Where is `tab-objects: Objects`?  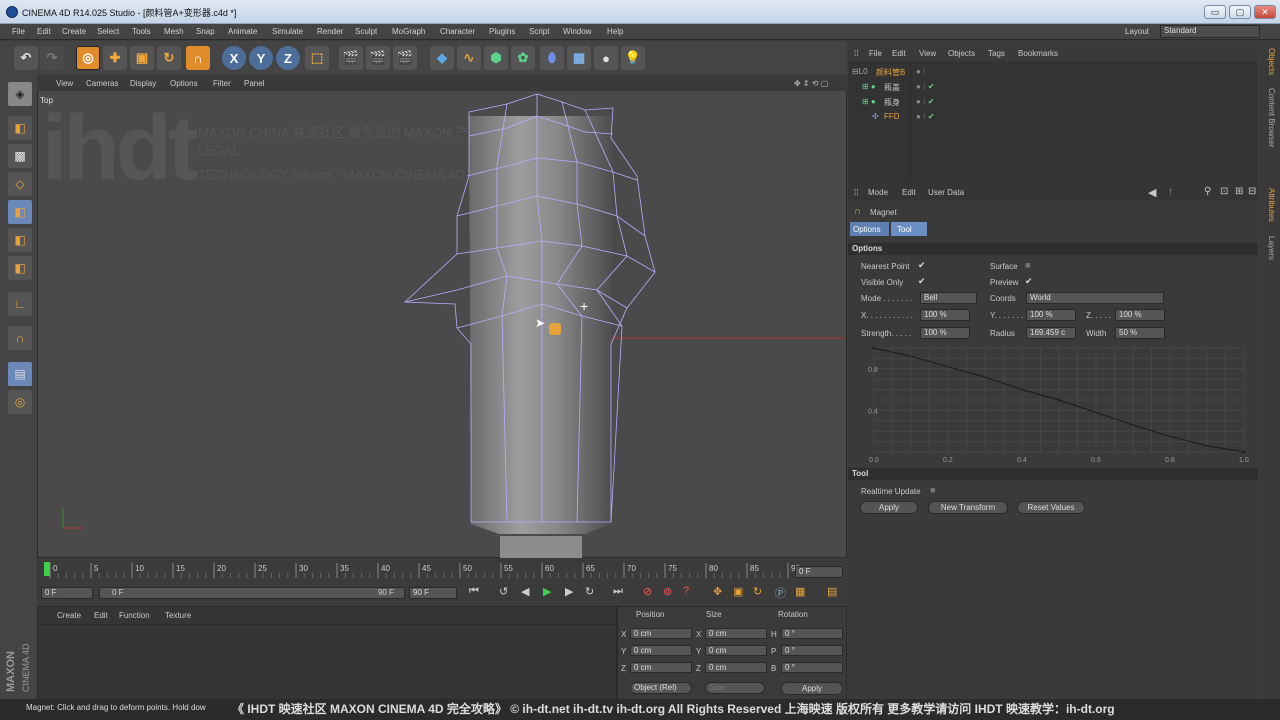
tab-objects: Objects is located at coordinates (1271, 61).